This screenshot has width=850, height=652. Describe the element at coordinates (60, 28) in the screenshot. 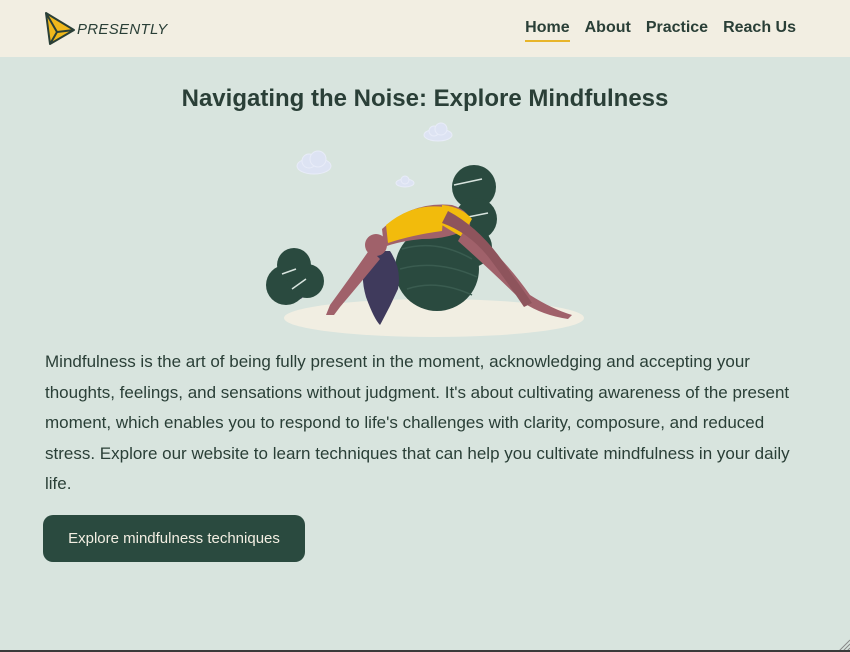

I see `paper-plane-logo-icon` at that location.